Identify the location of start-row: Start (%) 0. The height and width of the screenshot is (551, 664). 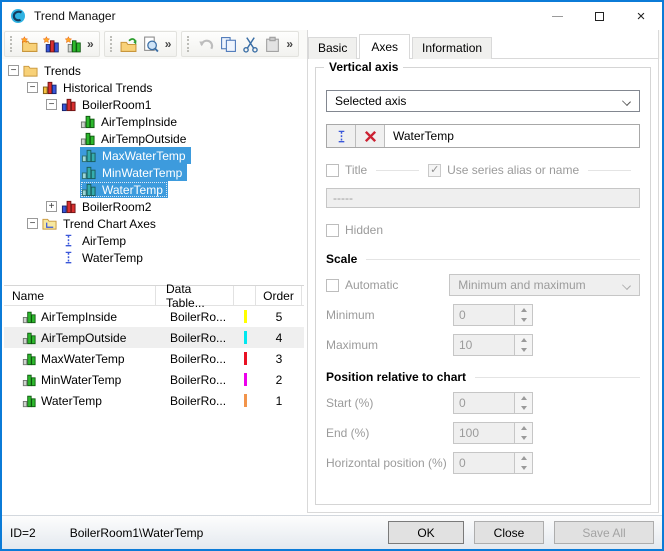
(483, 403).